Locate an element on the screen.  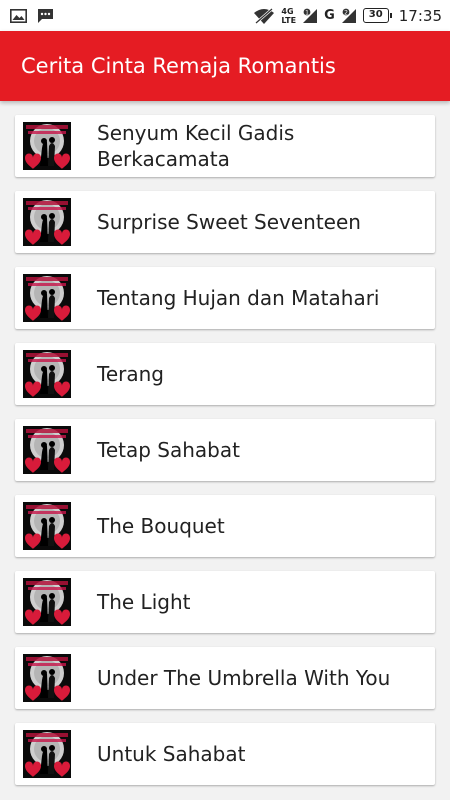
story-list-item: The Light is located at coordinates (225, 602).